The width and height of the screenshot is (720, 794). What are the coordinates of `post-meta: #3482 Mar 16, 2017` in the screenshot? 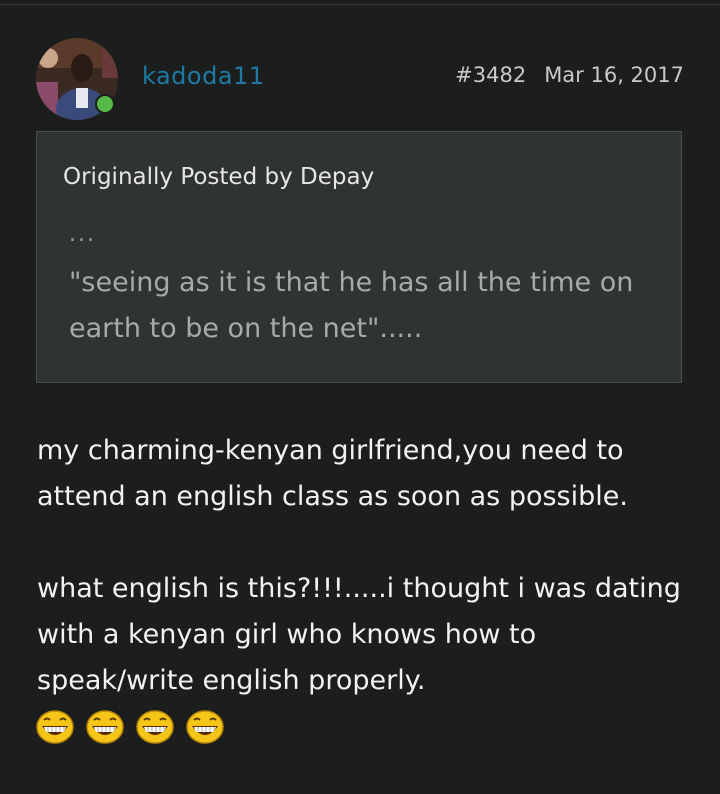 It's located at (569, 75).